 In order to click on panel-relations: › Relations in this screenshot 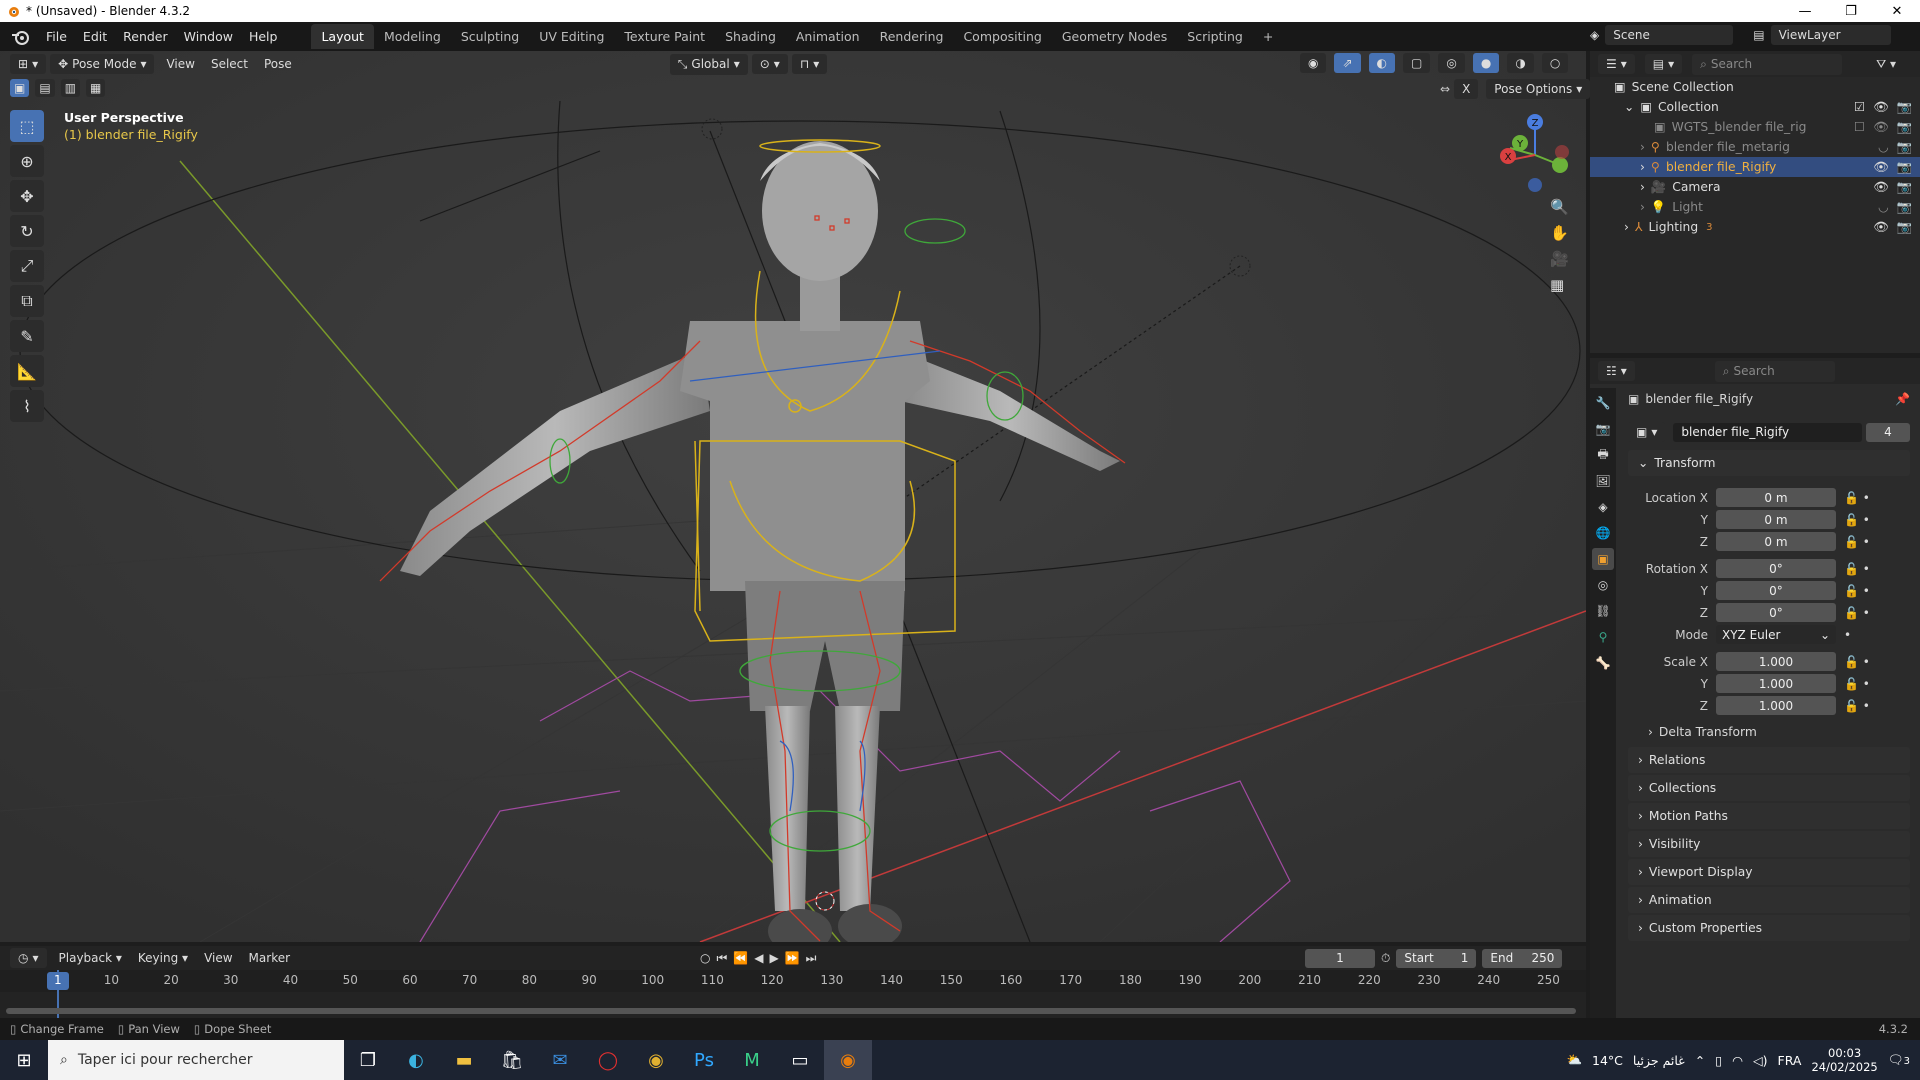, I will do `click(1769, 760)`.